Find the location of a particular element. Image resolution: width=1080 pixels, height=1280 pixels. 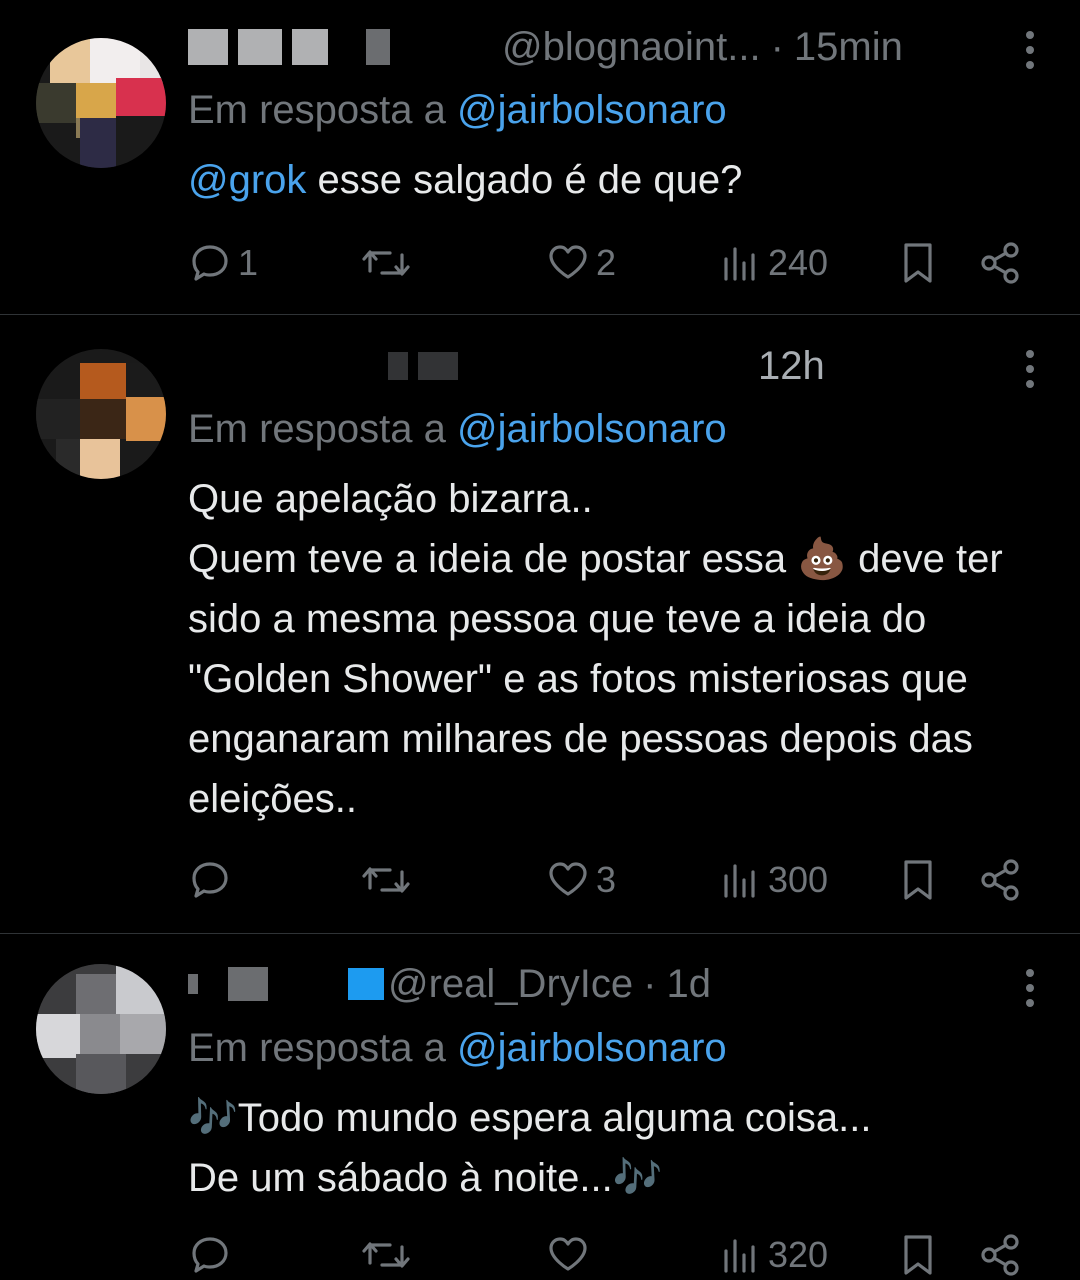

views-button: 240 is located at coordinates (773, 263).